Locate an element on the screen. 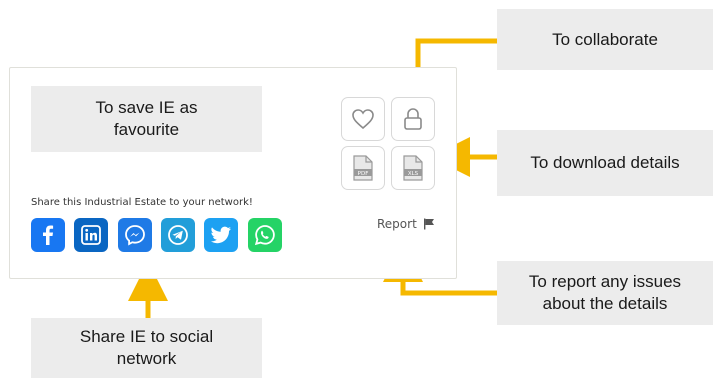  download-xls-button: XLS is located at coordinates (413, 168).